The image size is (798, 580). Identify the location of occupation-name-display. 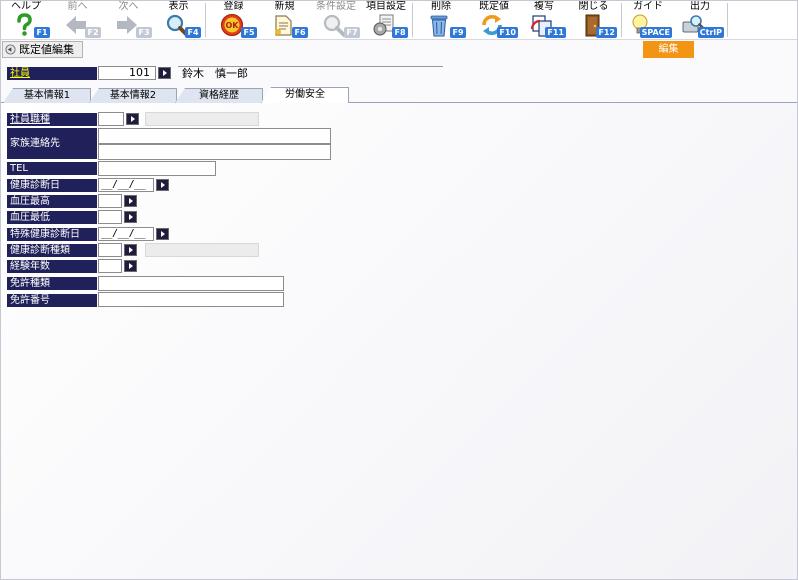
(202, 119).